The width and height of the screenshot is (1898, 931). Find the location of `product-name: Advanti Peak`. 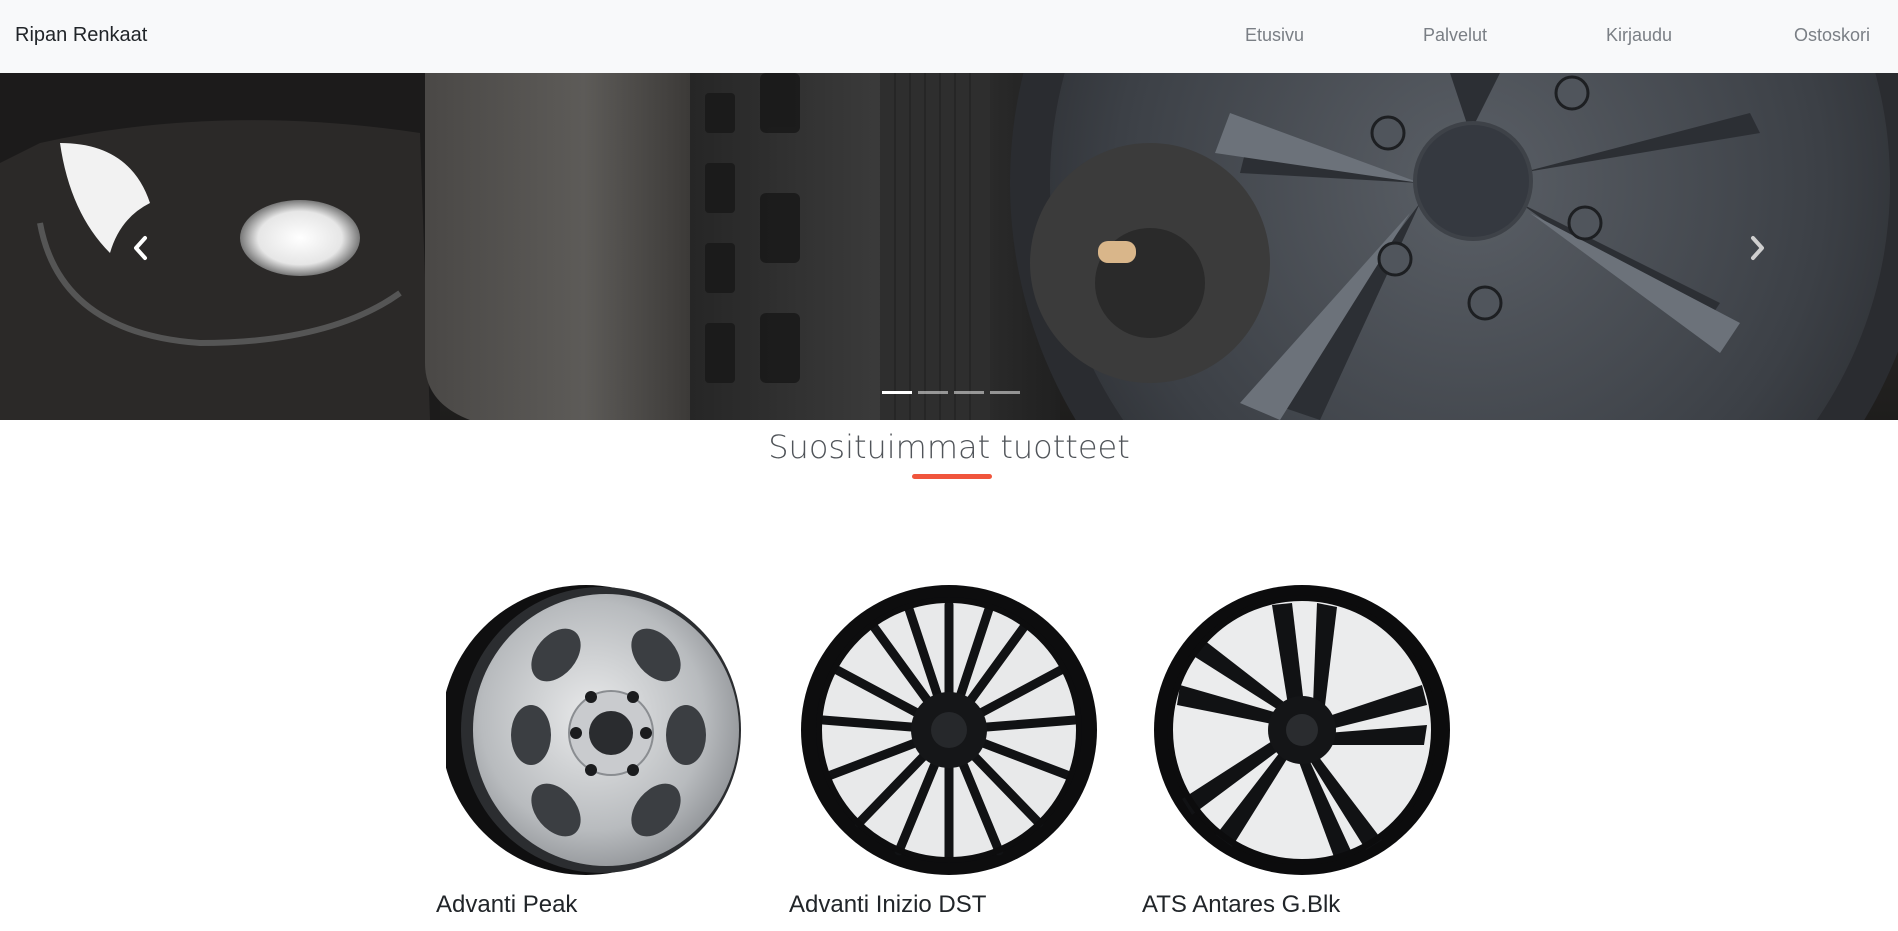

product-name: Advanti Peak is located at coordinates (506, 905).